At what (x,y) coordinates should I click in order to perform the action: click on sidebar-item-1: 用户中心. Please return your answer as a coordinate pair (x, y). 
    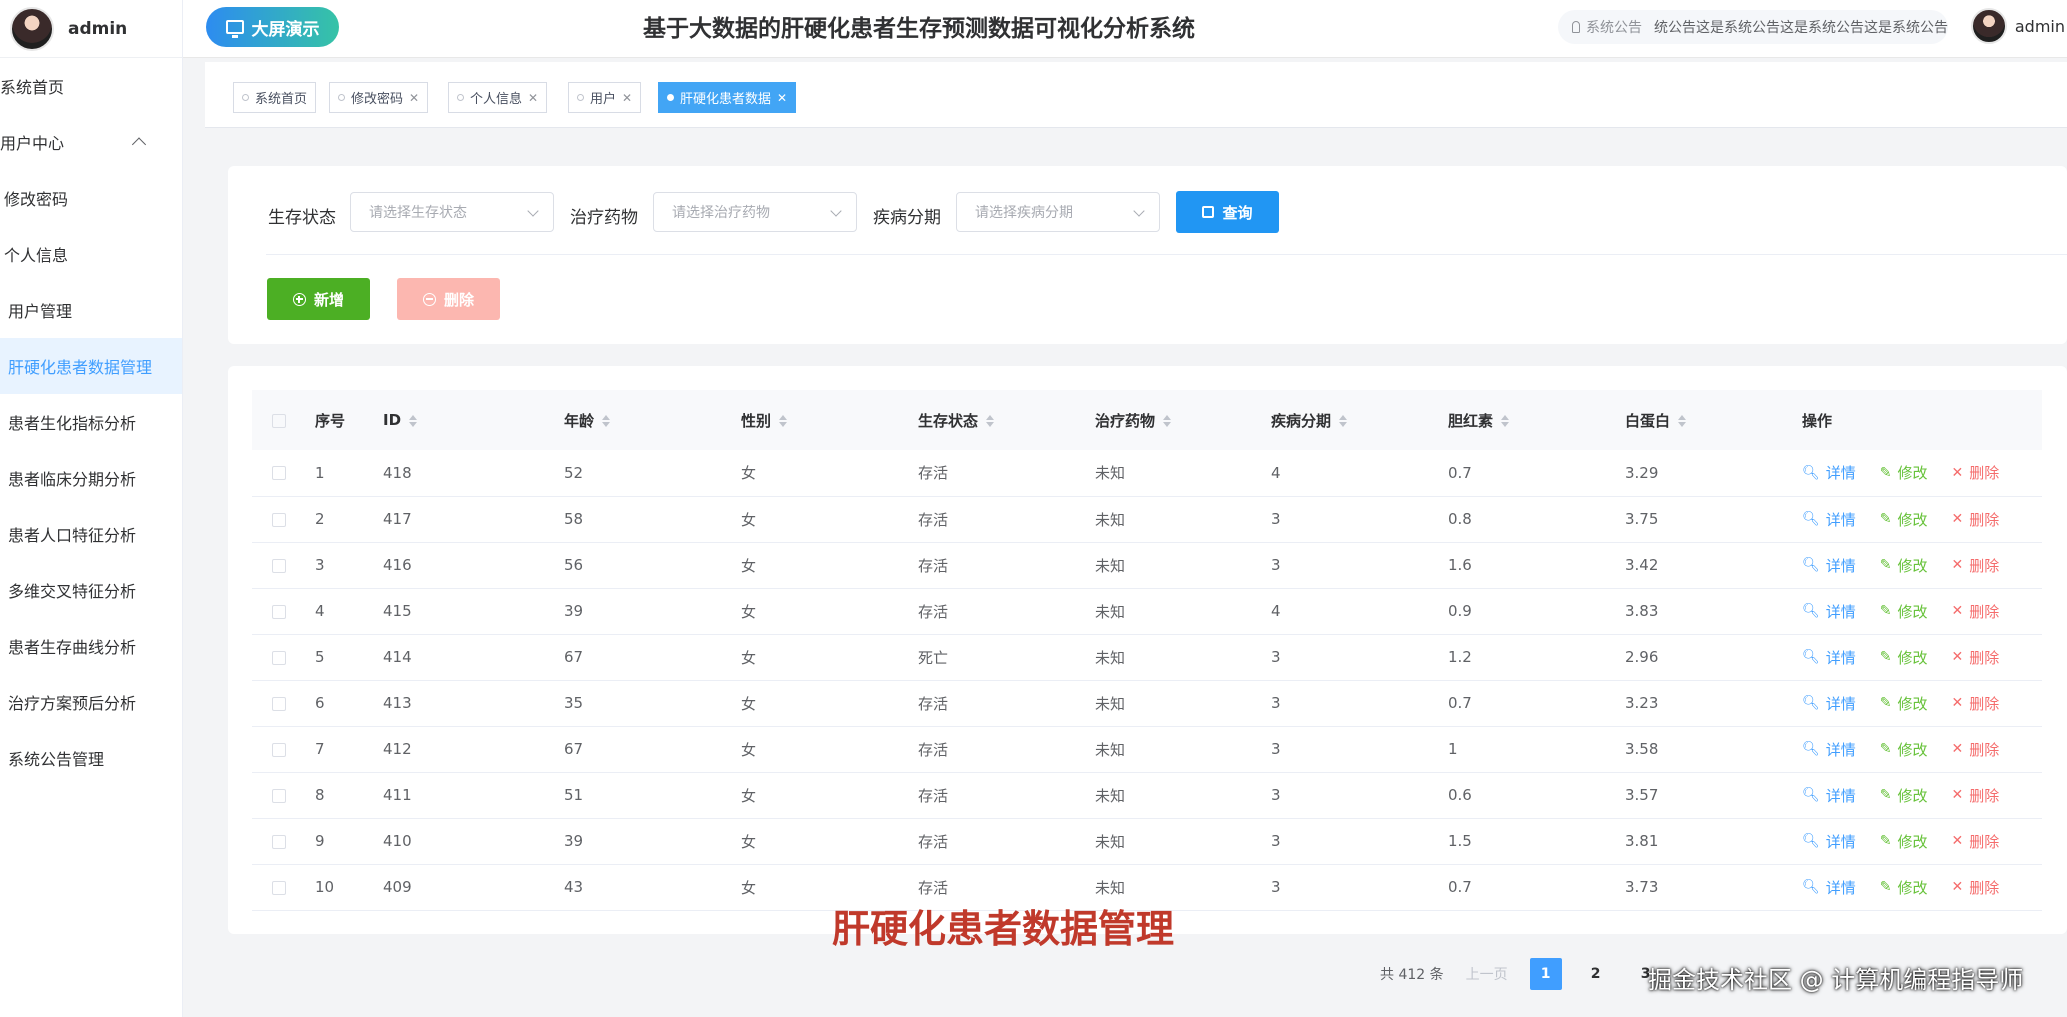
    Looking at the image, I should click on (91, 142).